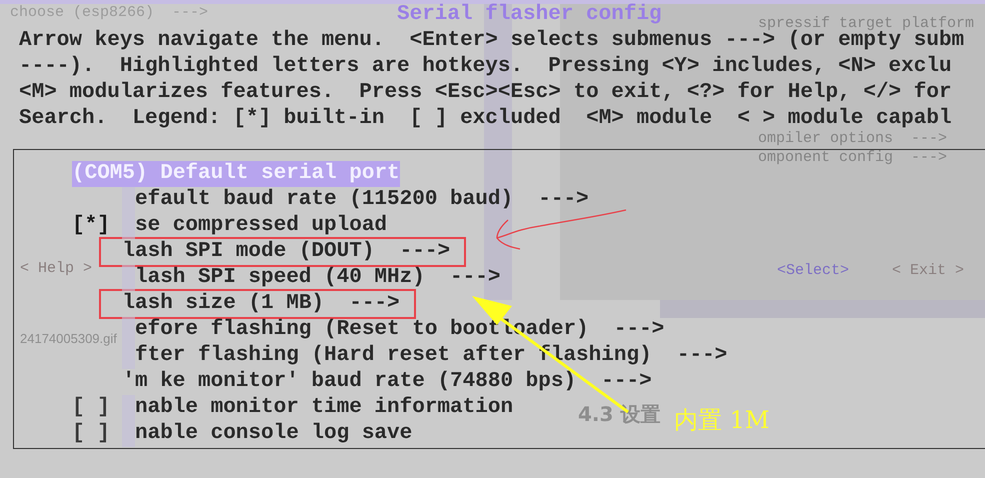 The image size is (985, 478). Describe the element at coordinates (619, 414) in the screenshot. I see `section-heading: 4.3 设置` at that location.